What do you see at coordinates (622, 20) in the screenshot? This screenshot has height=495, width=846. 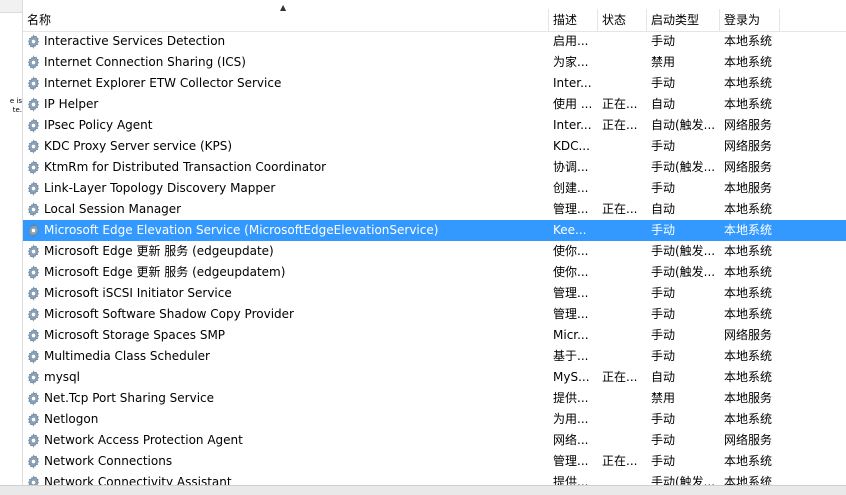 I see `column-header-status: 状态` at bounding box center [622, 20].